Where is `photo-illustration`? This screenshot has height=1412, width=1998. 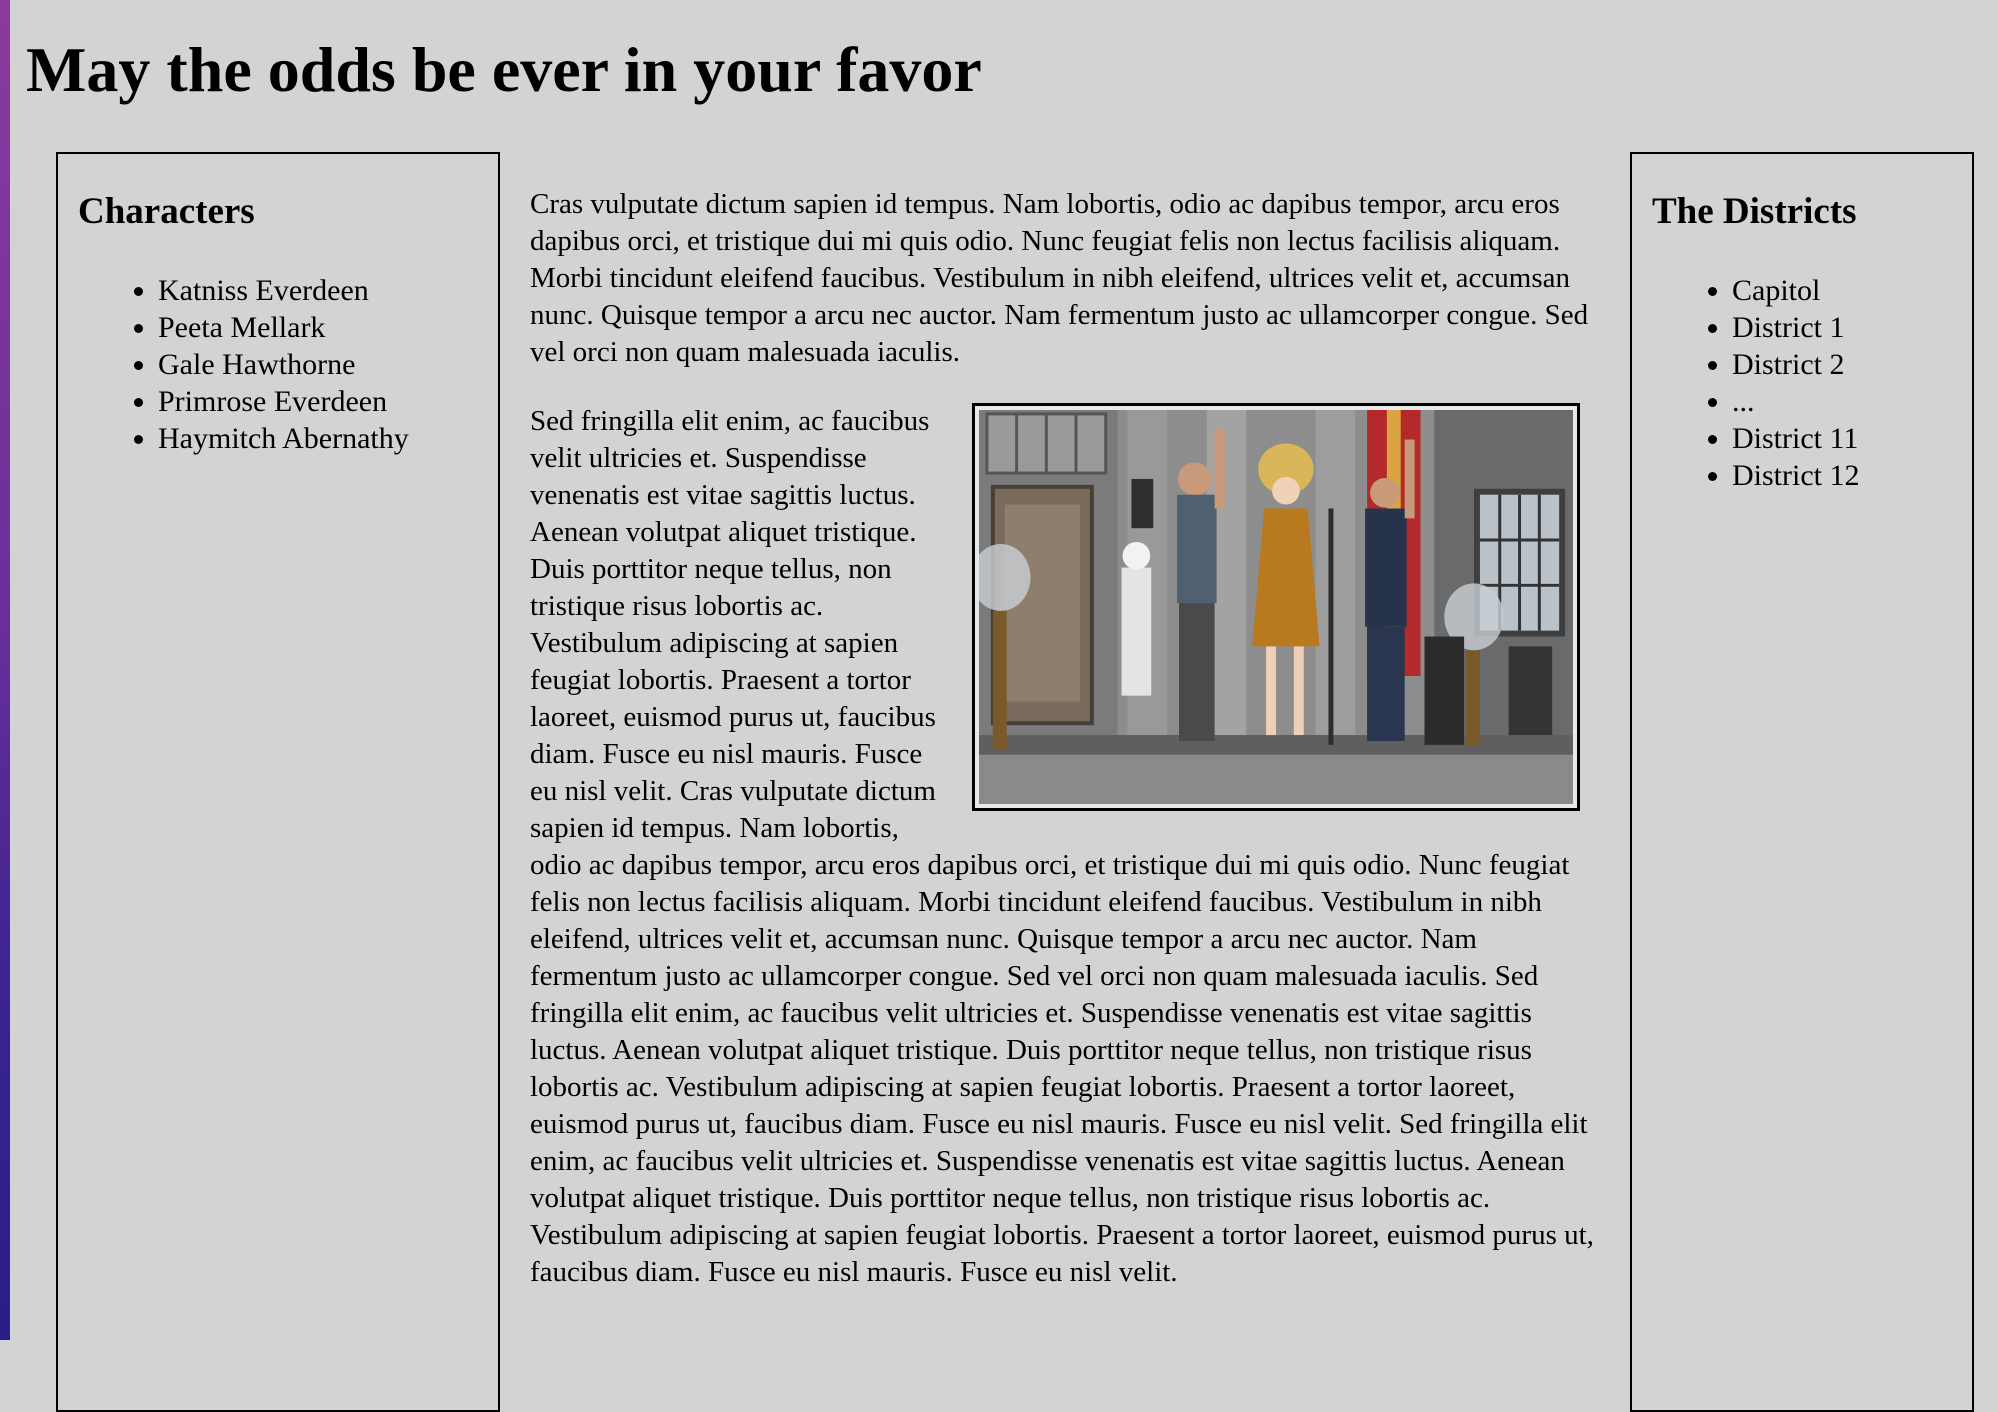
photo-illustration is located at coordinates (1276, 607).